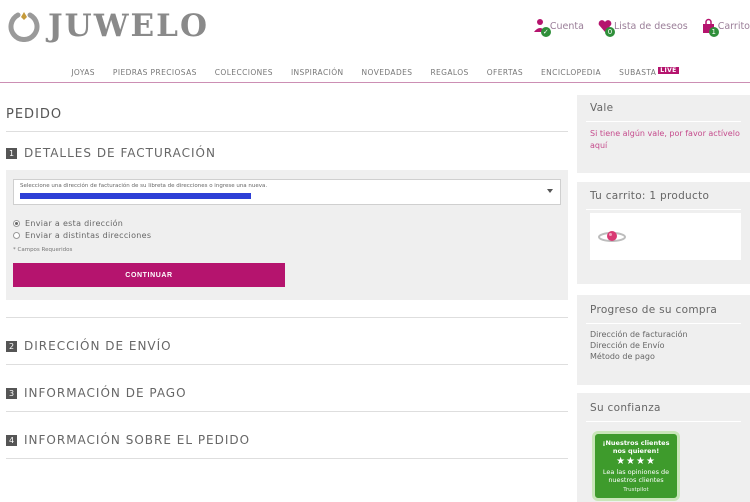 The height and width of the screenshot is (502, 750). Describe the element at coordinates (713, 32) in the screenshot. I see `cart-count-badge: 1` at that location.